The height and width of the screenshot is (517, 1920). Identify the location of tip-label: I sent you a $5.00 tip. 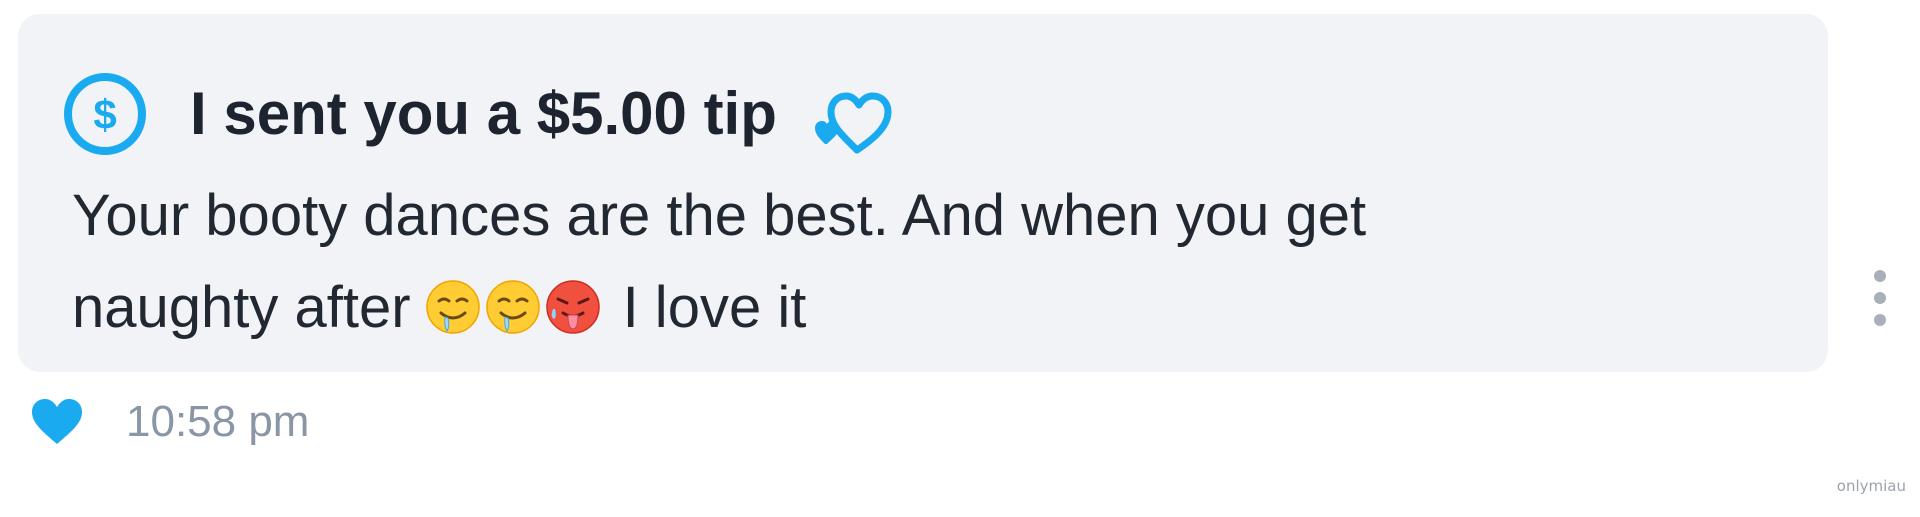
(483, 113).